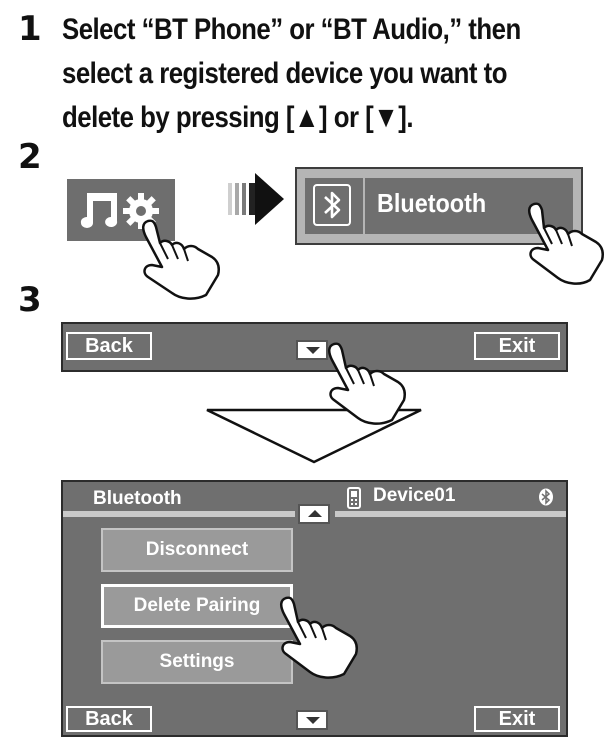 This screenshot has height=743, width=609. I want to click on step-number-2: 2, so click(30, 157).